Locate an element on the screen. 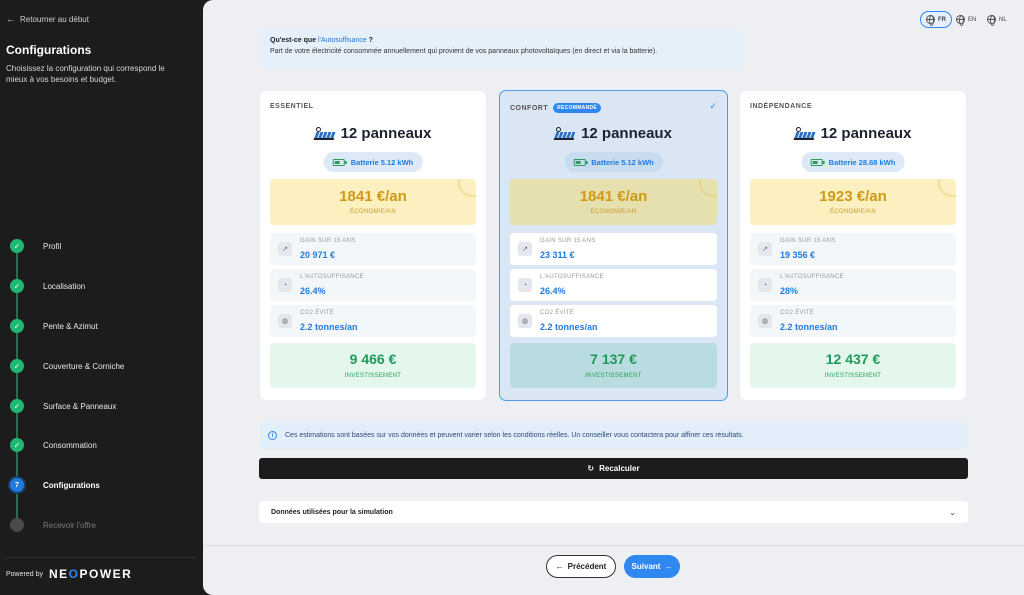  annual-savings: 1841 €/an ÉCONOMIE/AN is located at coordinates (613, 202).